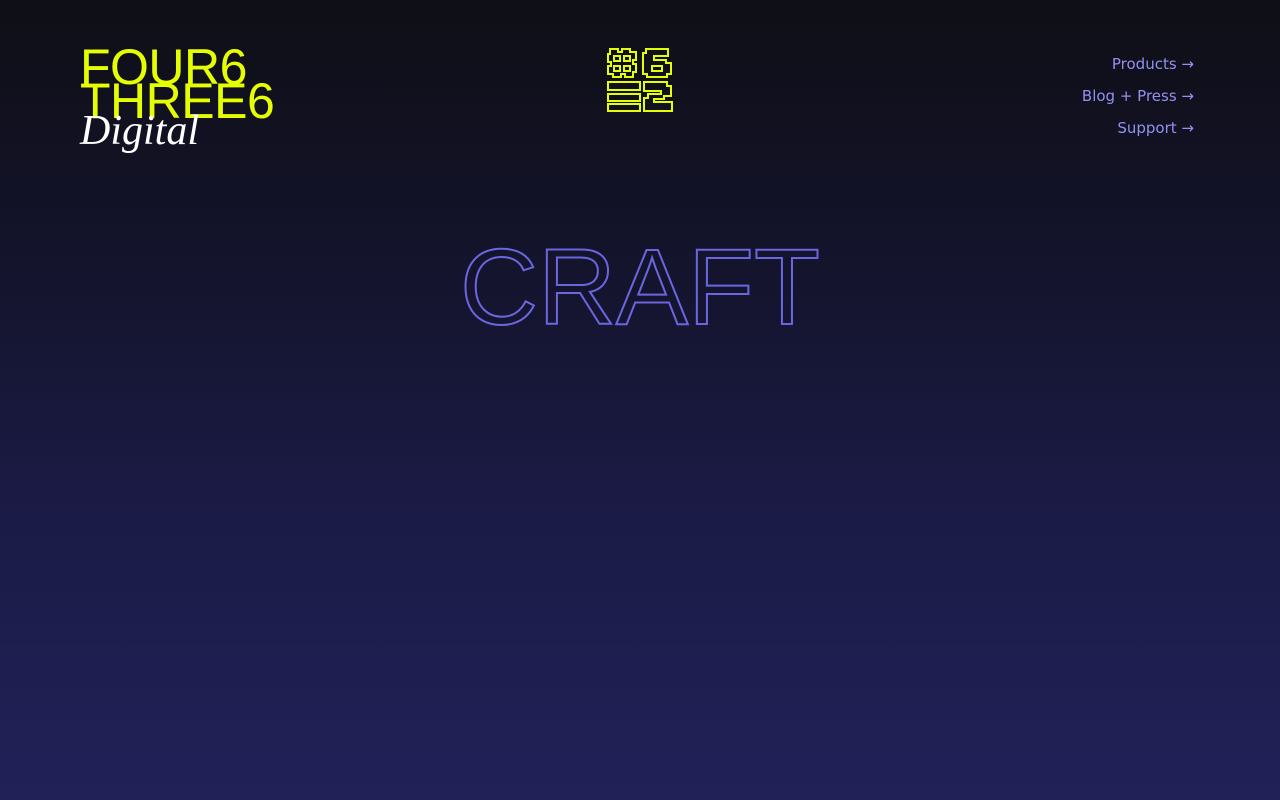  I want to click on nav-link-blog-press: Blog + Press →, so click(1064, 100).